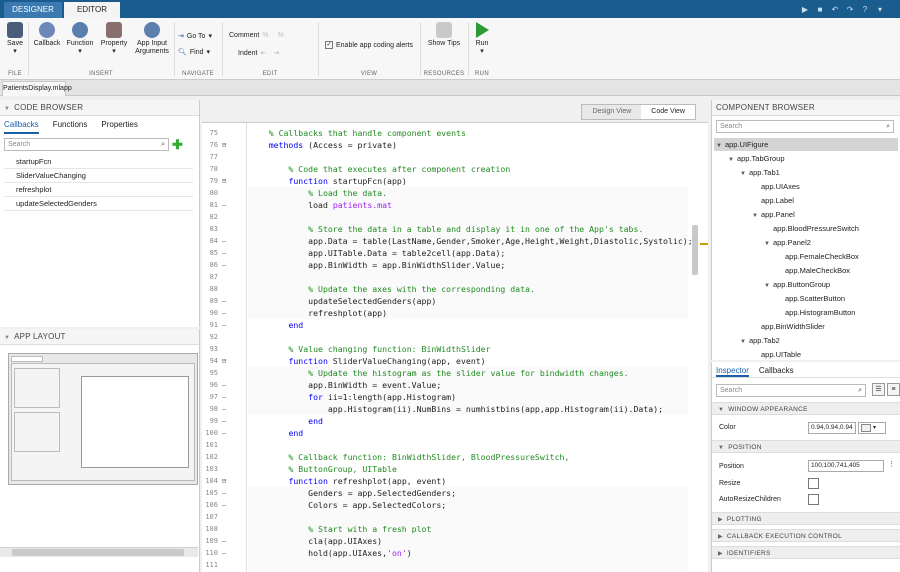 The image size is (900, 572). I want to click on code-line: 108 % Start with a fresh plot, so click(447, 529).